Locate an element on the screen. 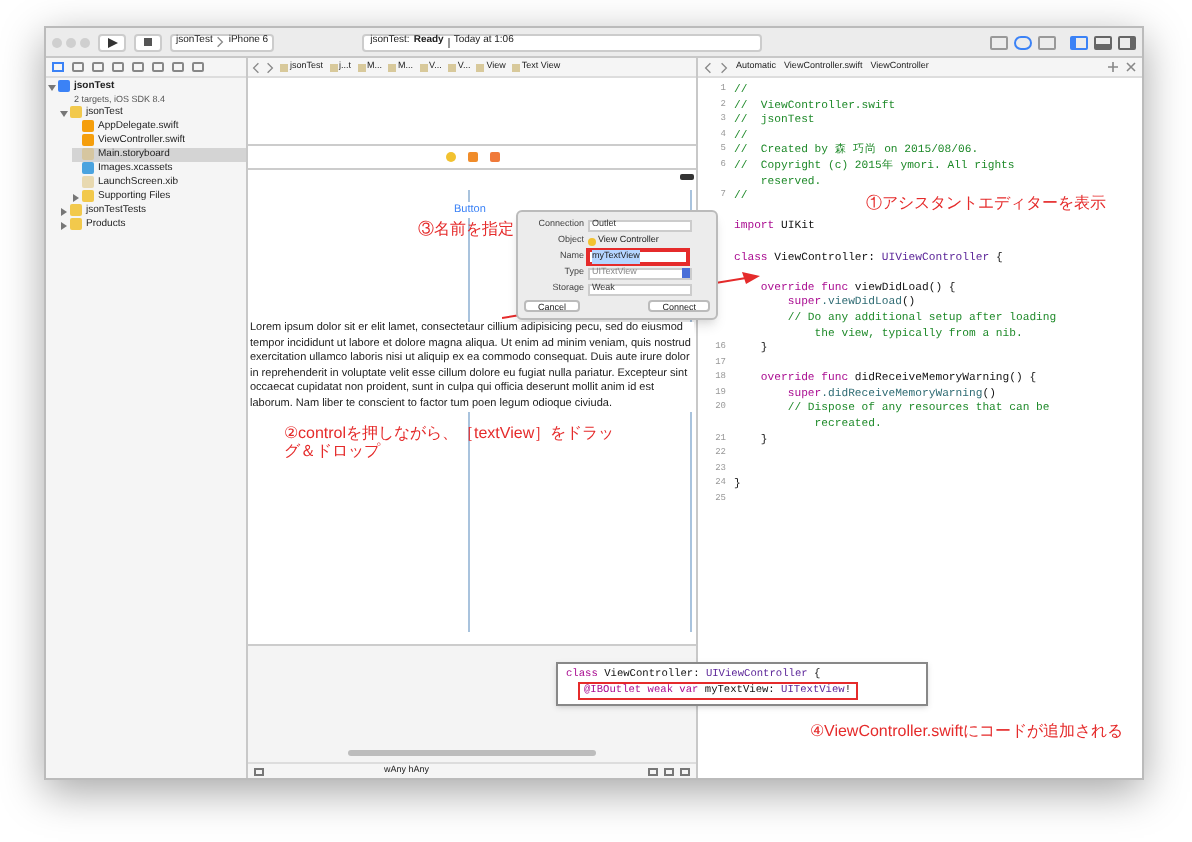 The height and width of the screenshot is (842, 1192). stop-button is located at coordinates (148, 42).